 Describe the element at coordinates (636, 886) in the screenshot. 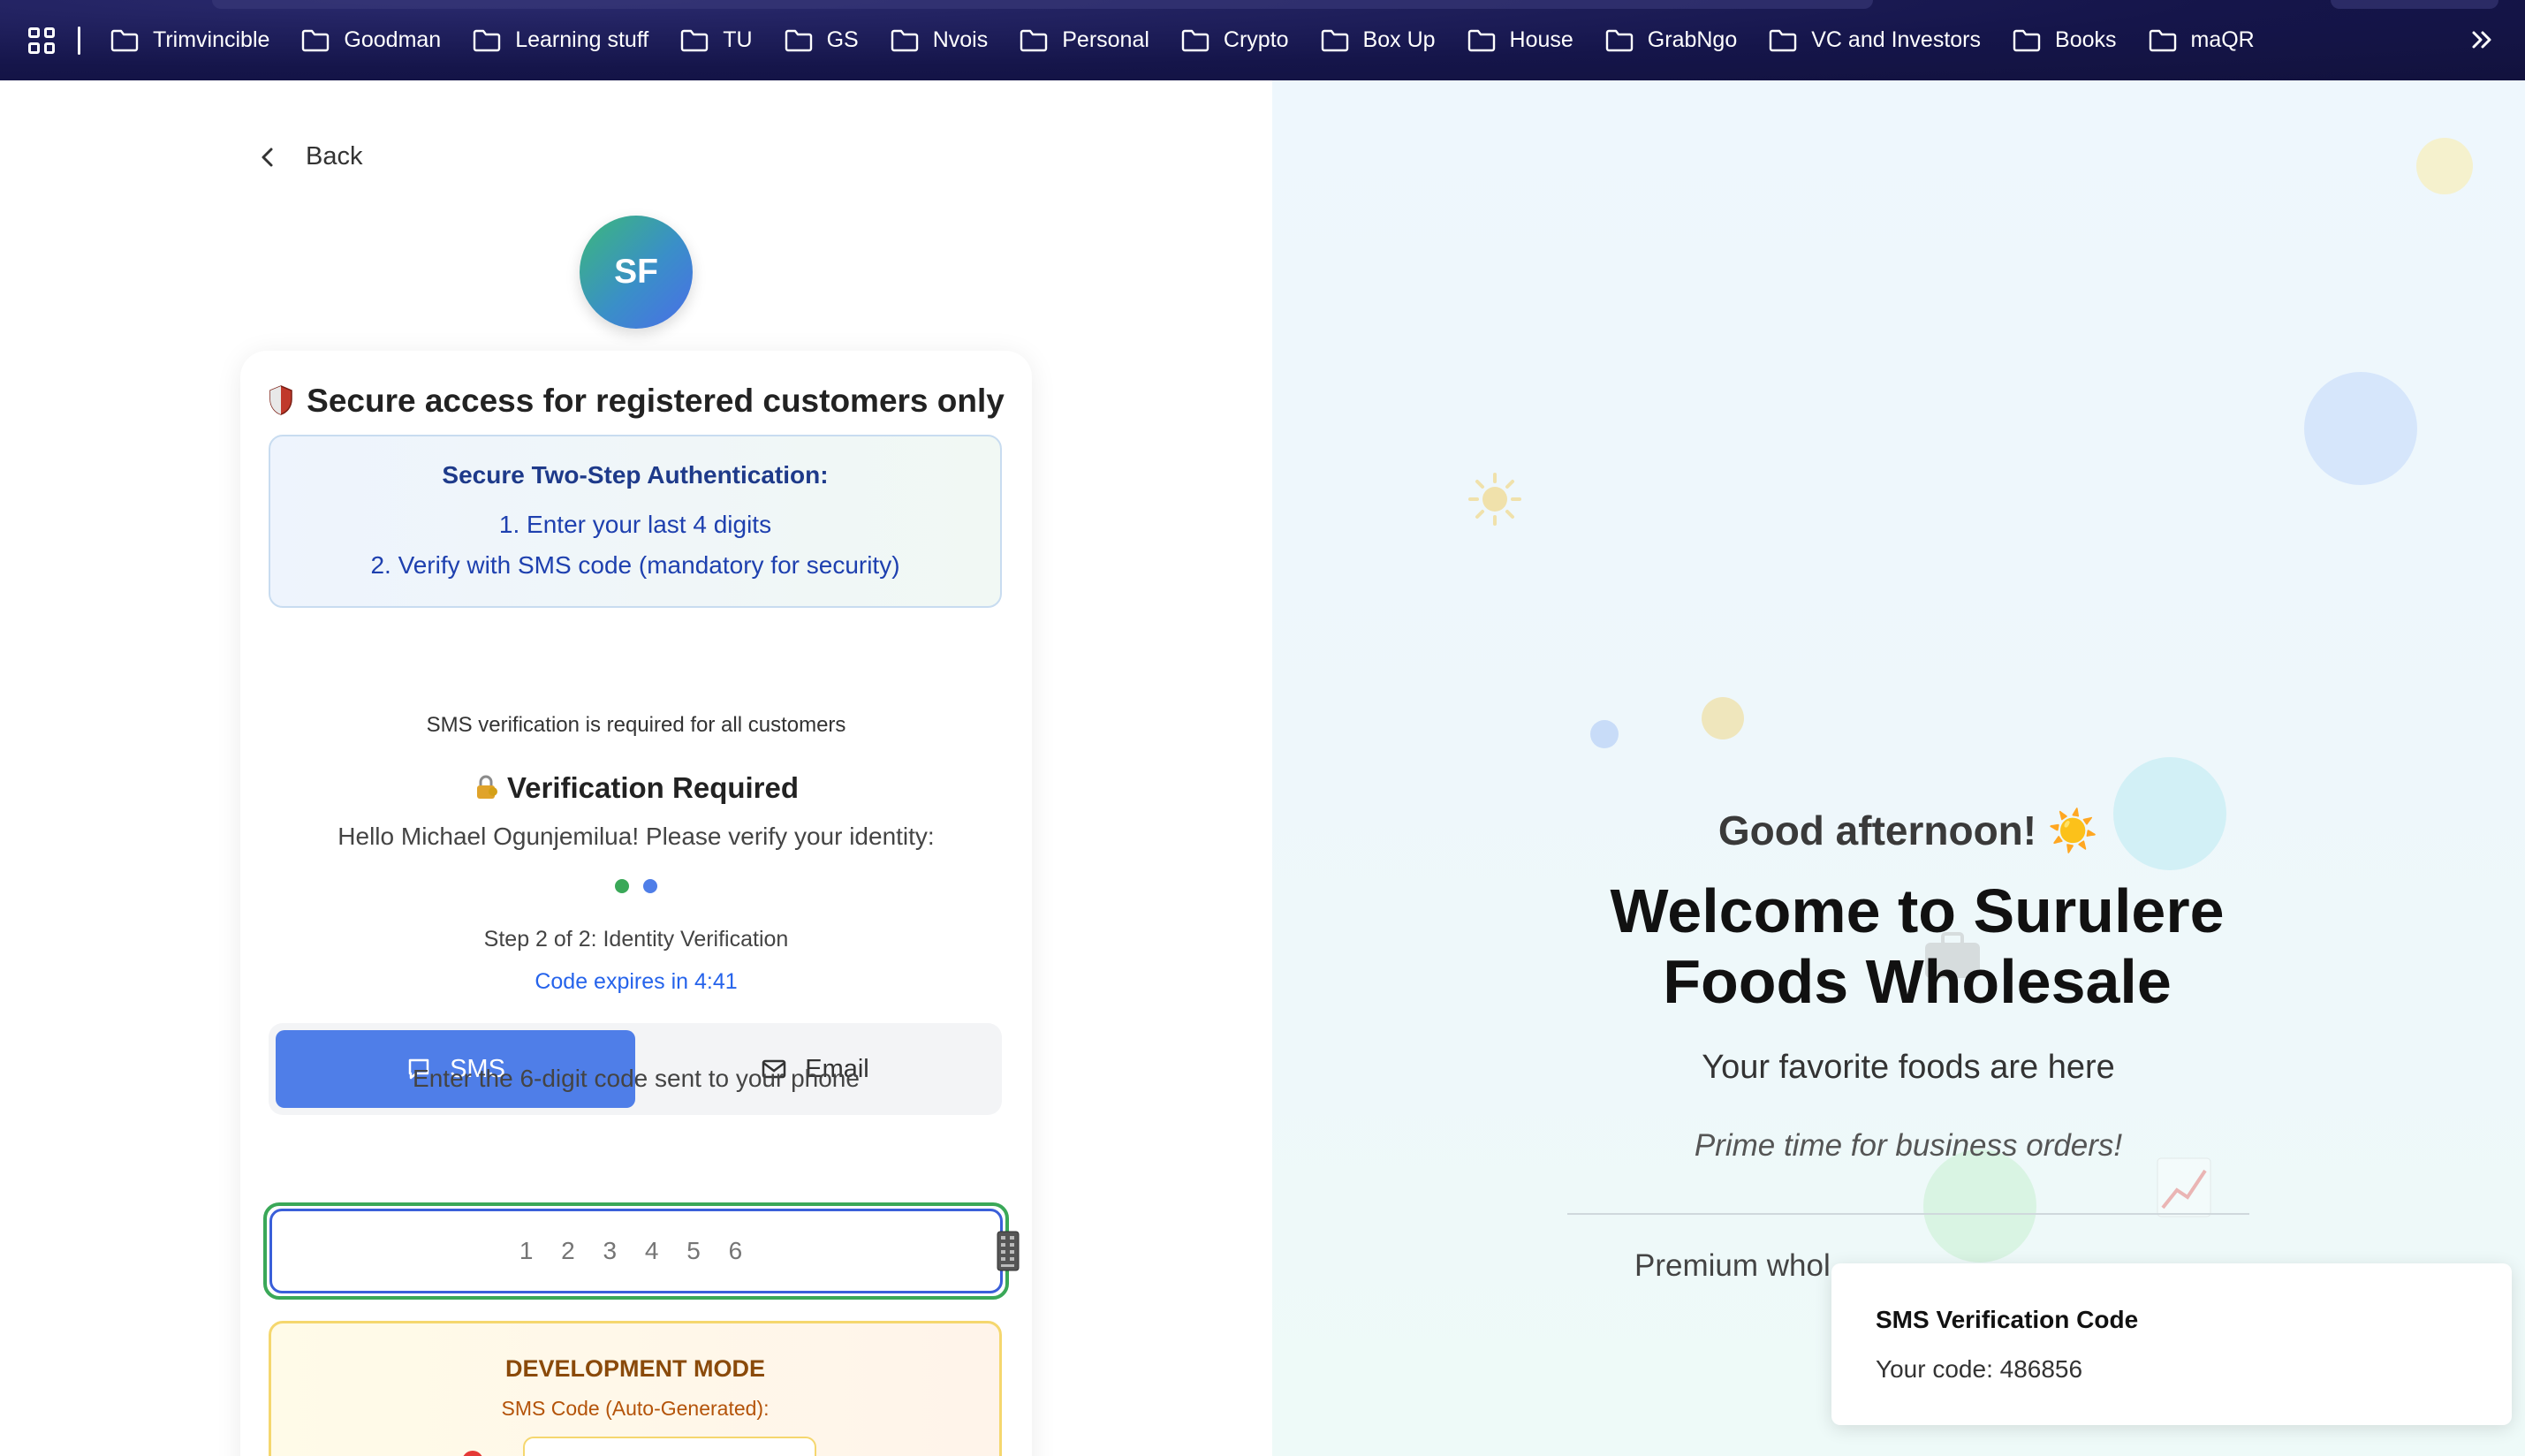

I see `step-indicator` at that location.